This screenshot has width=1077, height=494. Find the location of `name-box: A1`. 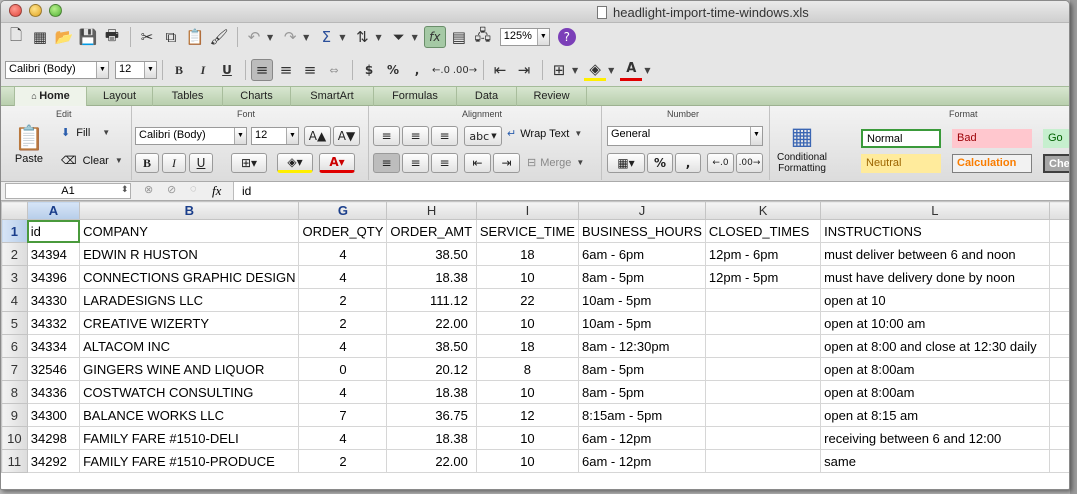

name-box: A1 is located at coordinates (68, 191).